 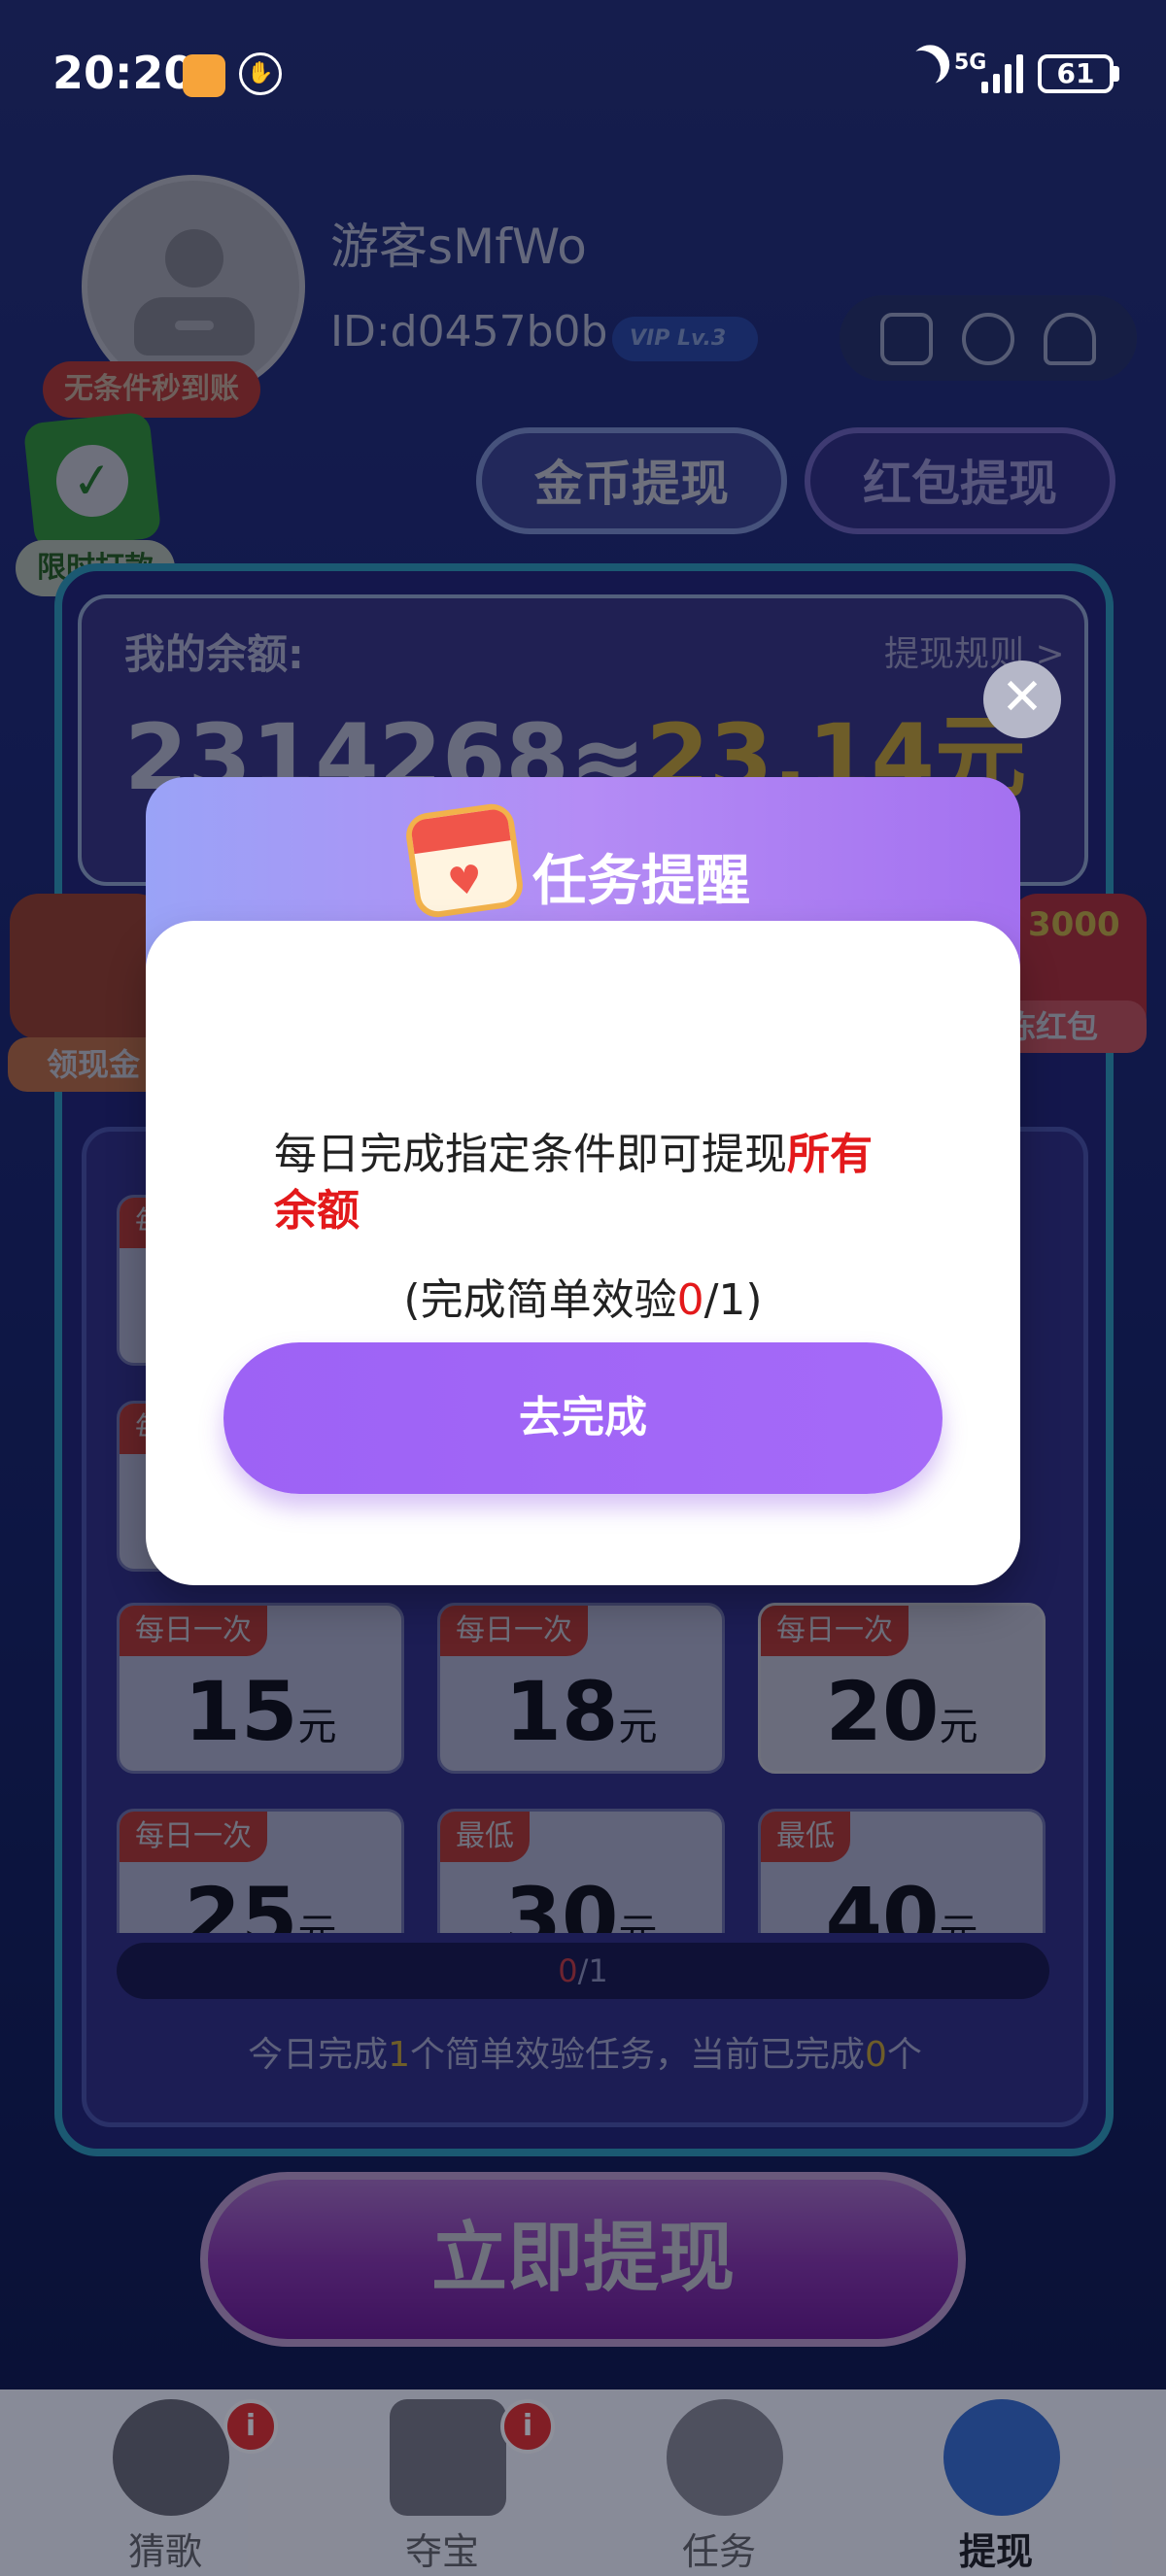 I want to click on progress-total: /1, so click(x=592, y=1970).